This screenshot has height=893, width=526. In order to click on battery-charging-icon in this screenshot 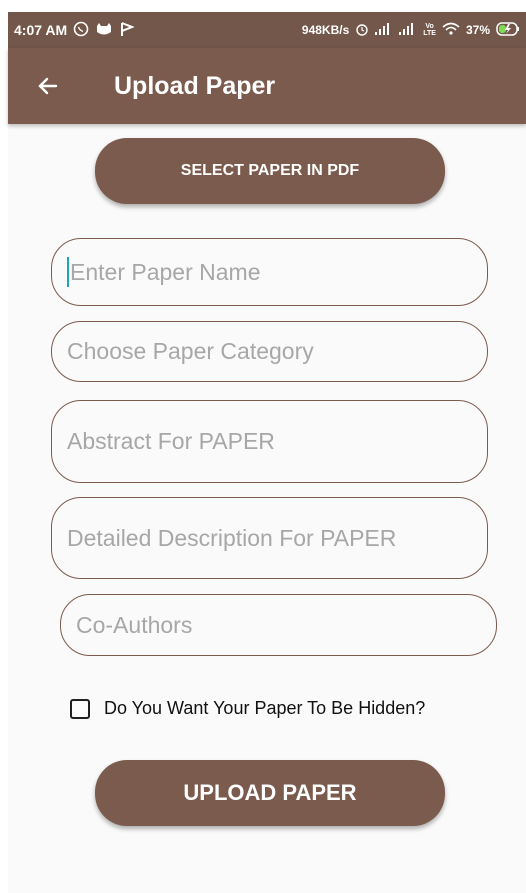, I will do `click(508, 30)`.